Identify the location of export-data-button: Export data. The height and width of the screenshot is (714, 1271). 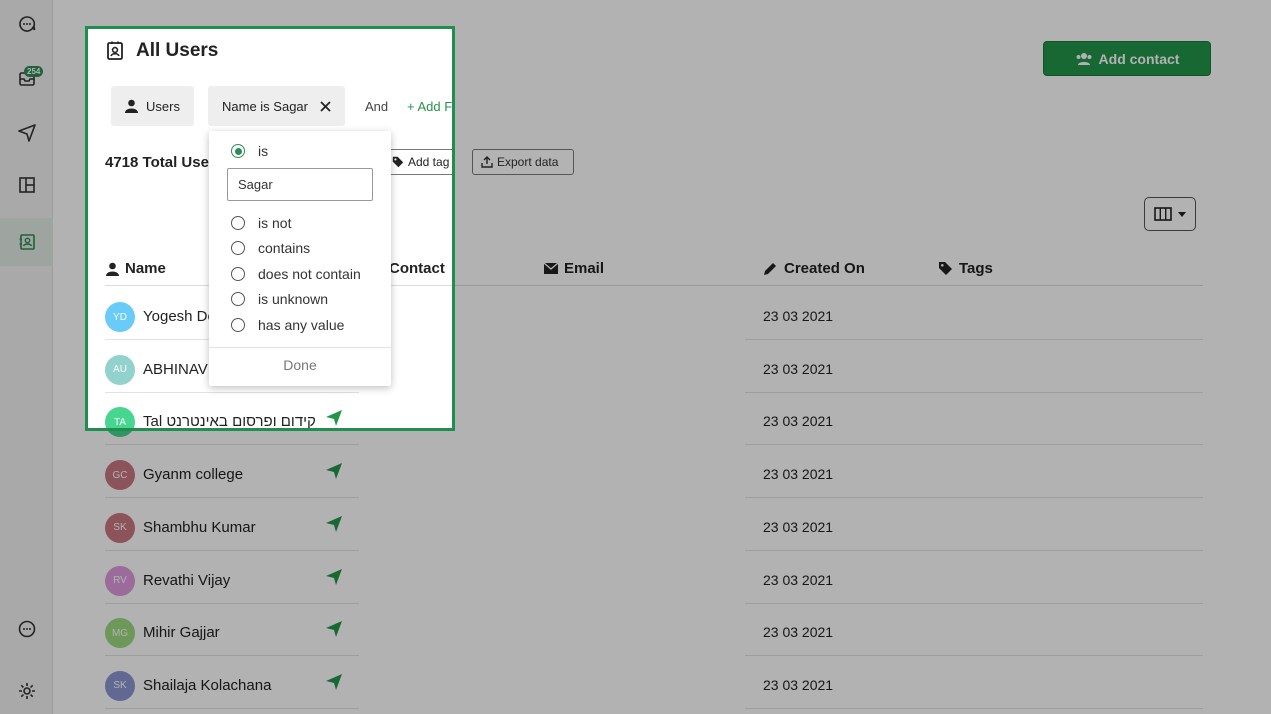
(523, 162).